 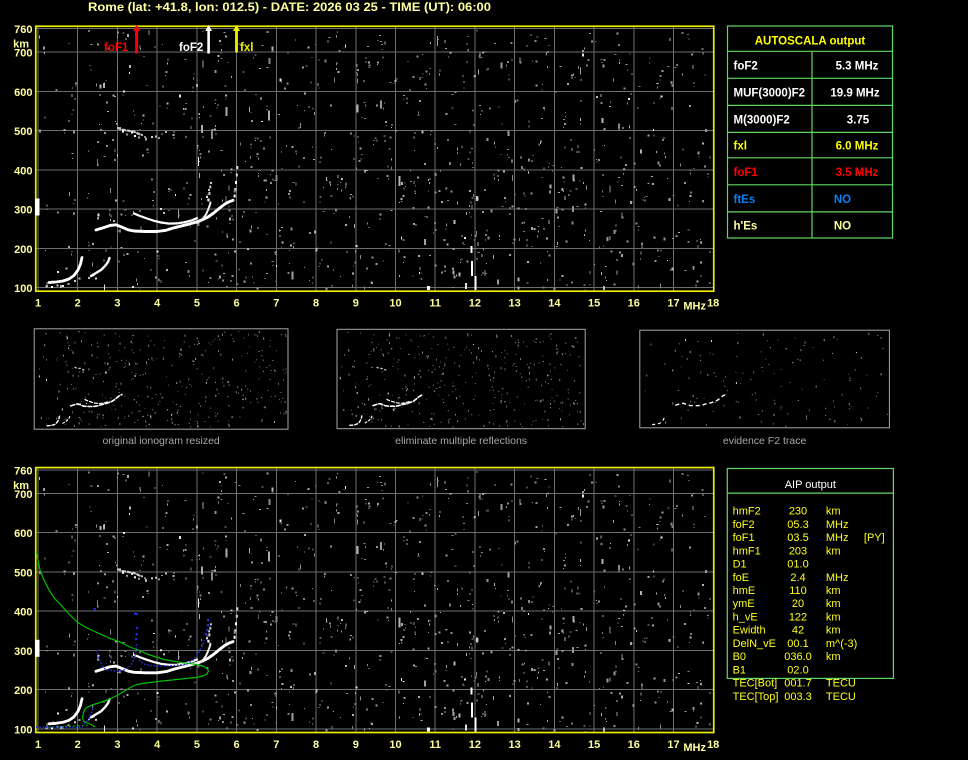 What do you see at coordinates (798, 617) in the screenshot?
I see `svg-text: 122` at bounding box center [798, 617].